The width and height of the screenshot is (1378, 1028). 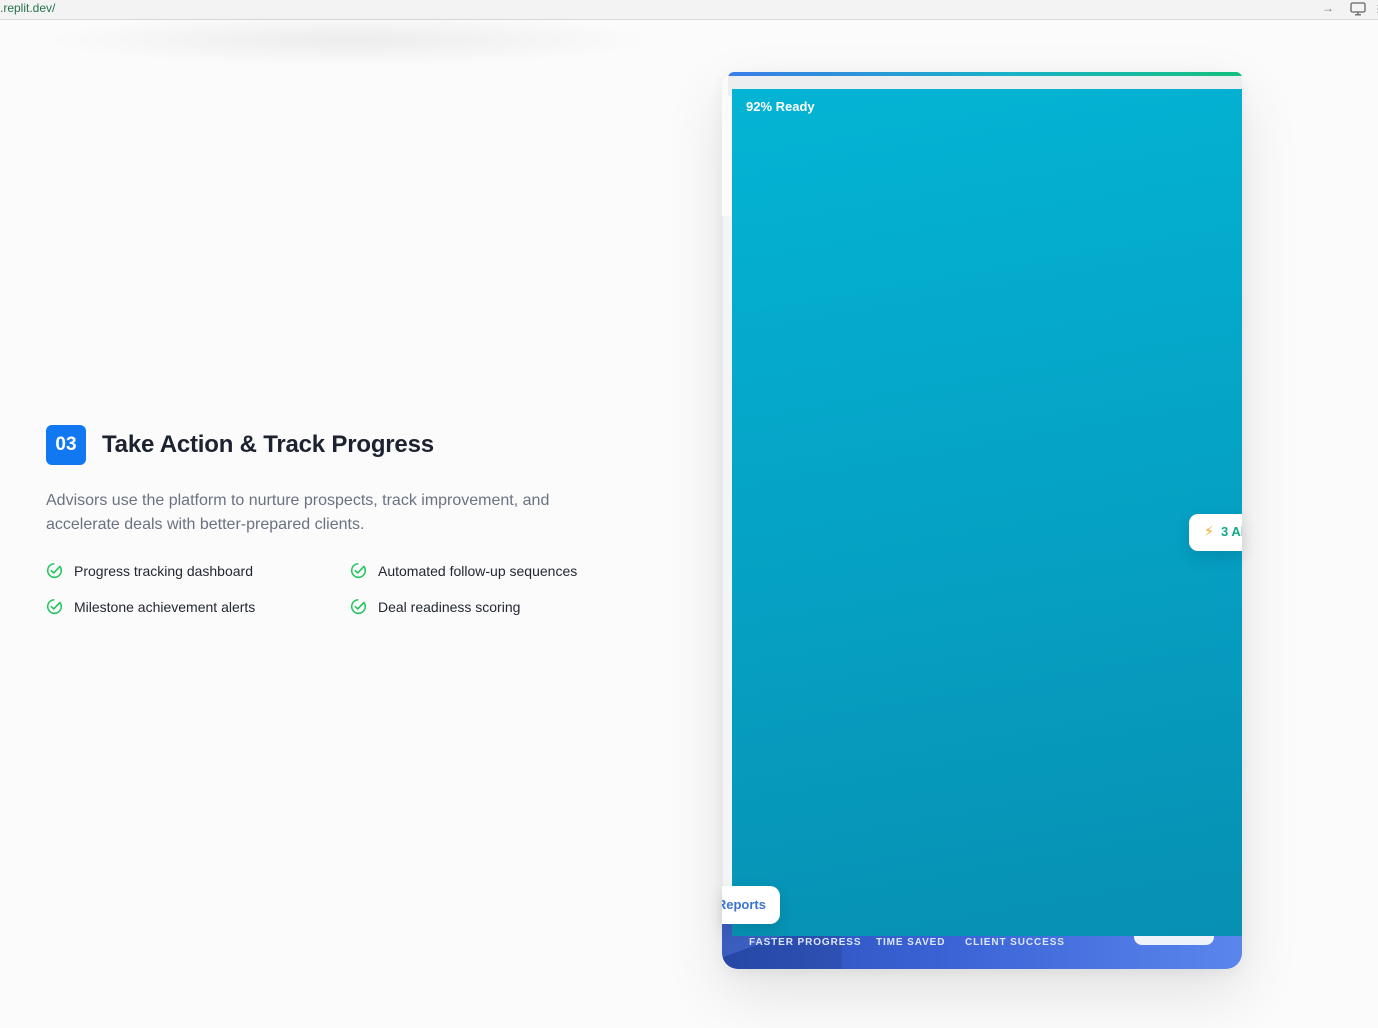 What do you see at coordinates (1358, 9) in the screenshot?
I see `monitor-icon` at bounding box center [1358, 9].